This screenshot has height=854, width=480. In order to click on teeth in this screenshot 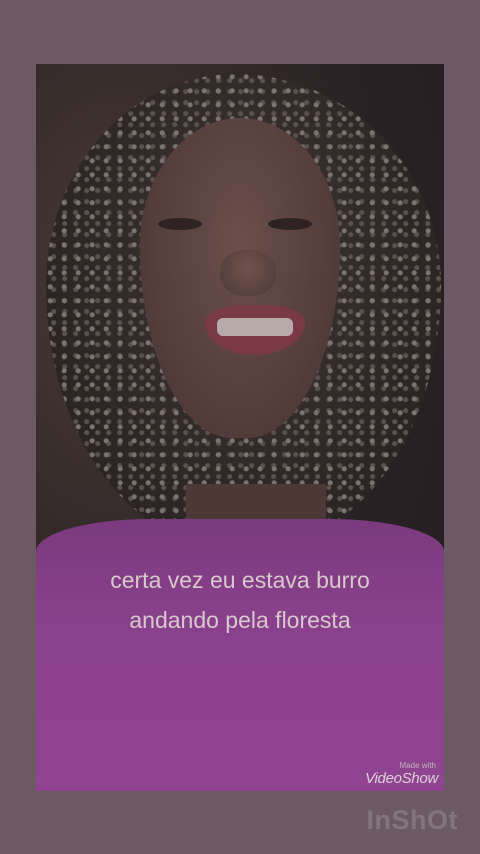, I will do `click(255, 327)`.